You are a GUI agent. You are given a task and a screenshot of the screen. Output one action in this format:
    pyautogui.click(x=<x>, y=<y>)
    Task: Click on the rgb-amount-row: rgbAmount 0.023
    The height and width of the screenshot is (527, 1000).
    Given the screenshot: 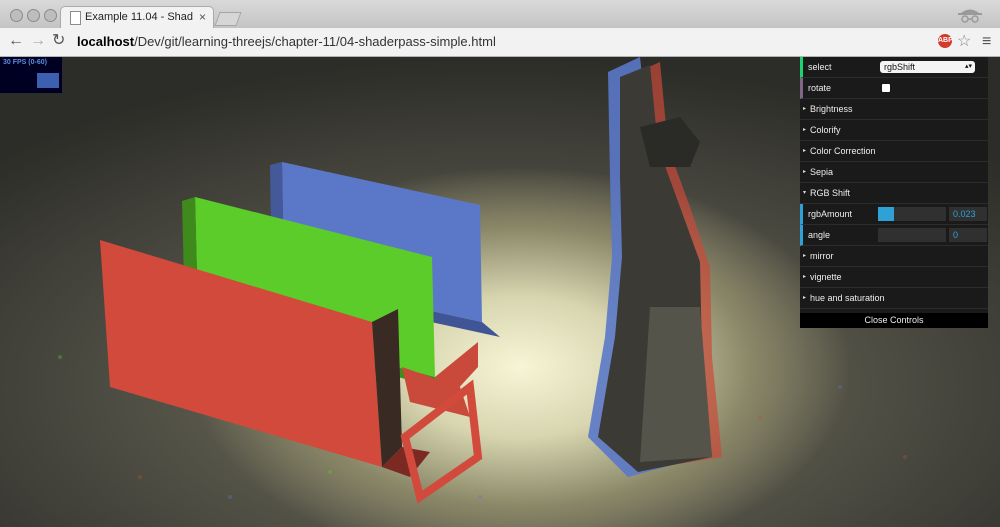 What is the action you would take?
    pyautogui.click(x=894, y=214)
    